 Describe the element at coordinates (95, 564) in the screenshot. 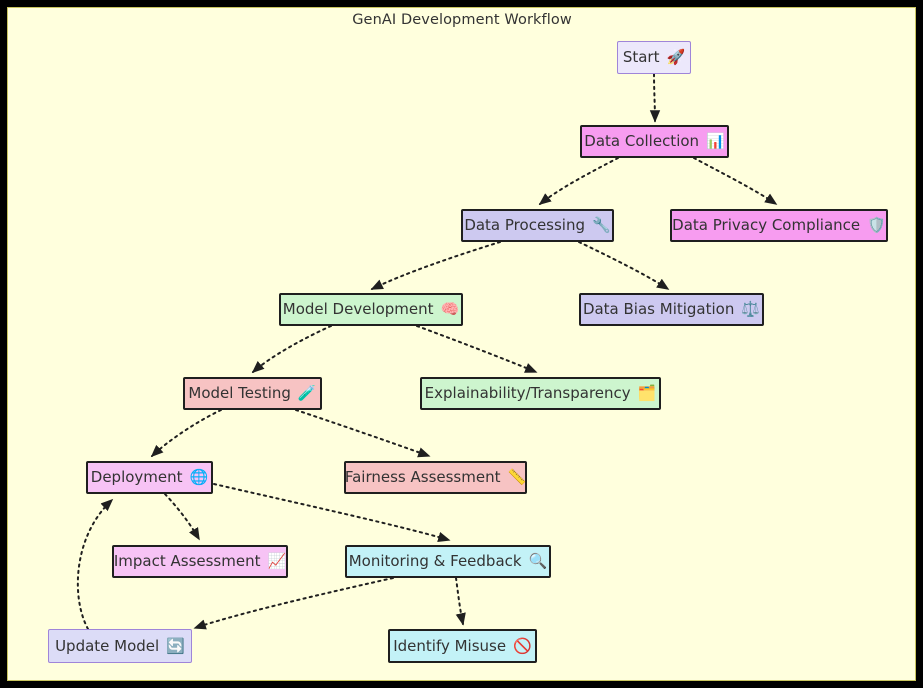

I see `edge-update-model-to-deployment` at that location.